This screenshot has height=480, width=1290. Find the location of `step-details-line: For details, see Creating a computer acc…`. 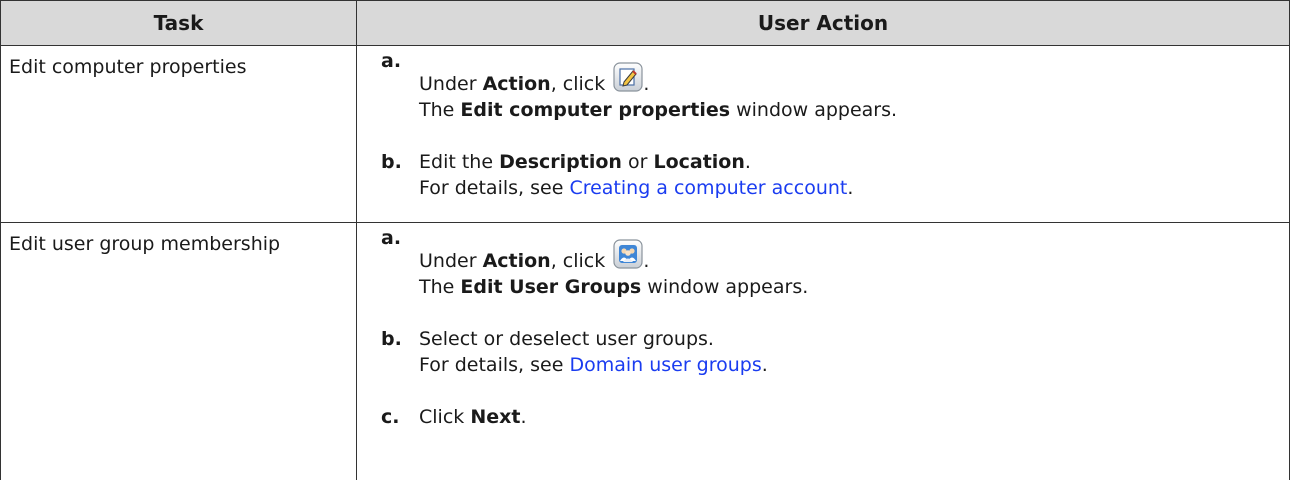

step-details-line: For details, see Creating a computer acc… is located at coordinates (636, 188).